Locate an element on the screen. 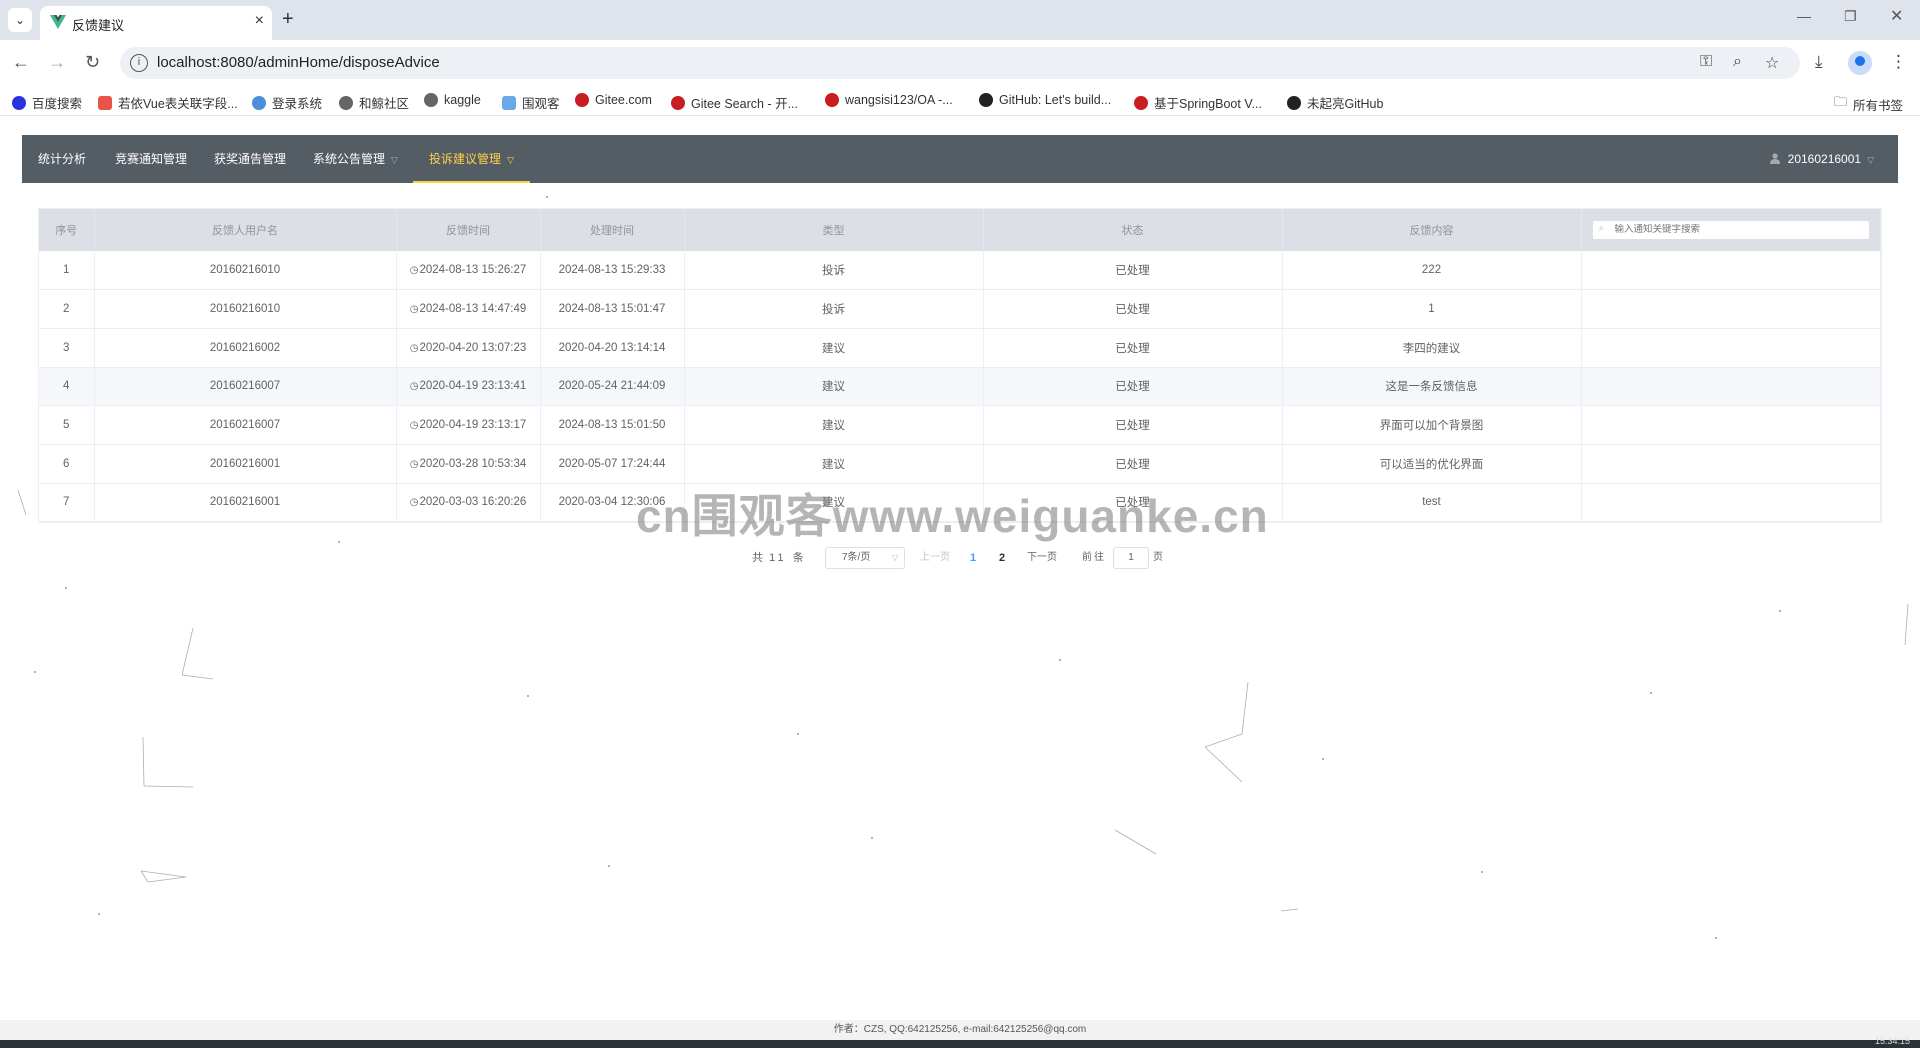  cell-content: 这是一条反馈信息 is located at coordinates (1432, 387).